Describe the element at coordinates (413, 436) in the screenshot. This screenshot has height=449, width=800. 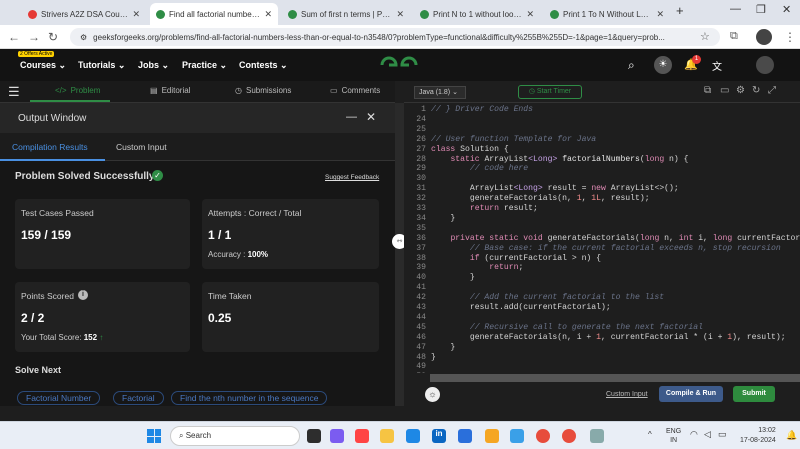
I see `edge-icon` at that location.